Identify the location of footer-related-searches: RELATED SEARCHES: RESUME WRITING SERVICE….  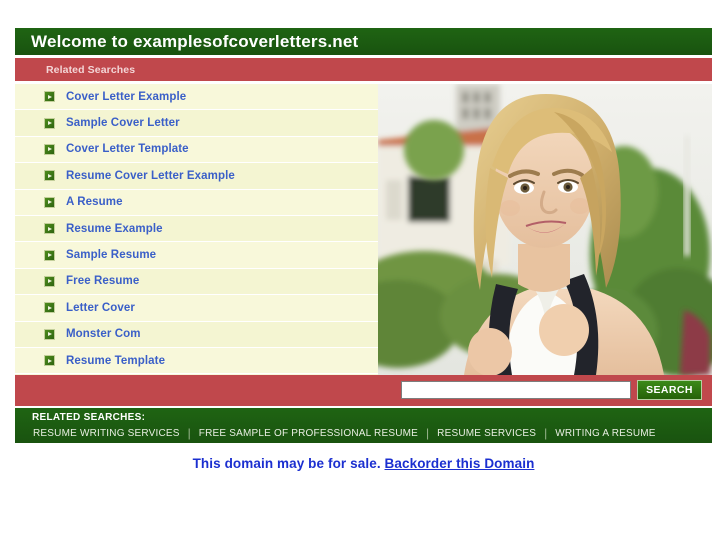
(363, 425).